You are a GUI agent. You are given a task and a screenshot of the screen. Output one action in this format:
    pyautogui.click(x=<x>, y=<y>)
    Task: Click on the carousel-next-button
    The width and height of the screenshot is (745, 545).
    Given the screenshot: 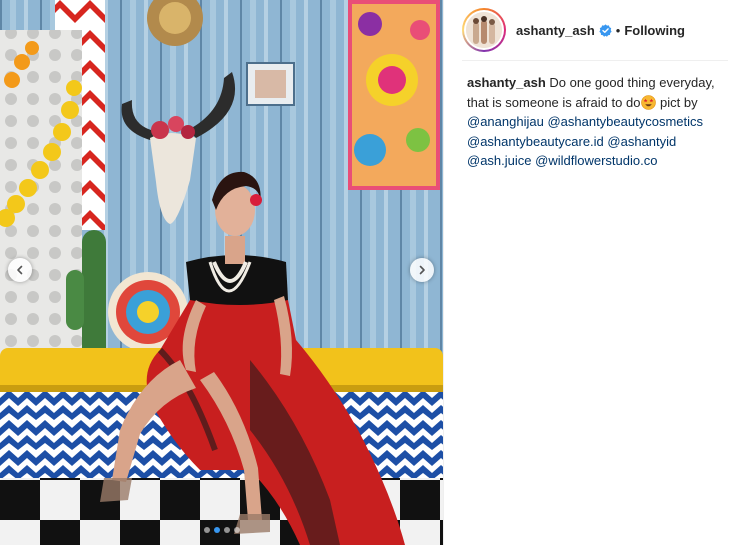 What is the action you would take?
    pyautogui.click(x=422, y=270)
    